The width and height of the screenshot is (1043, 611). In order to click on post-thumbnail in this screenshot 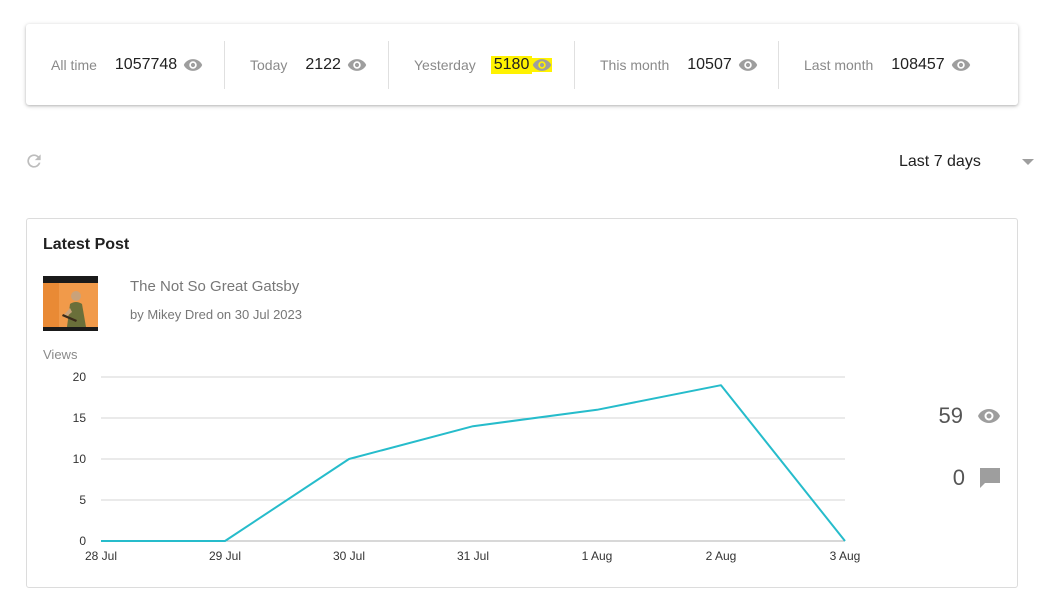, I will do `click(70, 303)`.